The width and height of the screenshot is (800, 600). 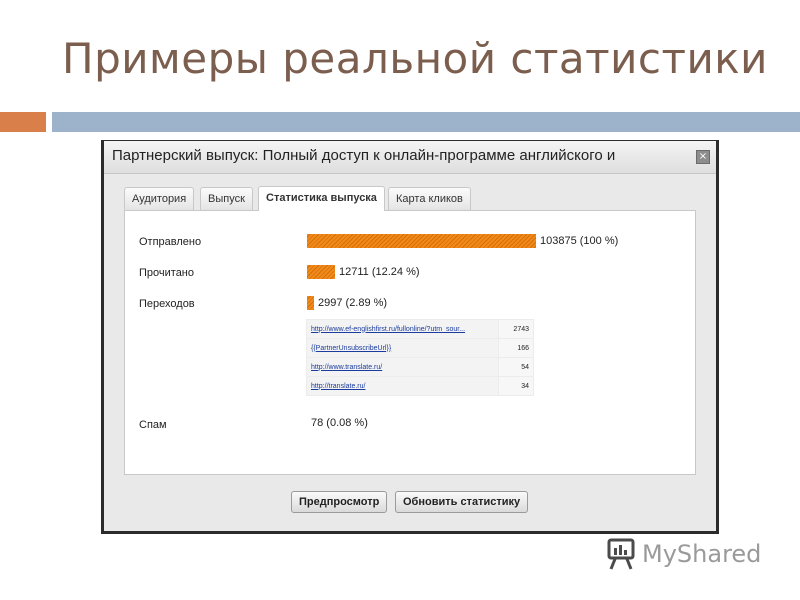 What do you see at coordinates (321, 272) in the screenshot?
I see `read-bar` at bounding box center [321, 272].